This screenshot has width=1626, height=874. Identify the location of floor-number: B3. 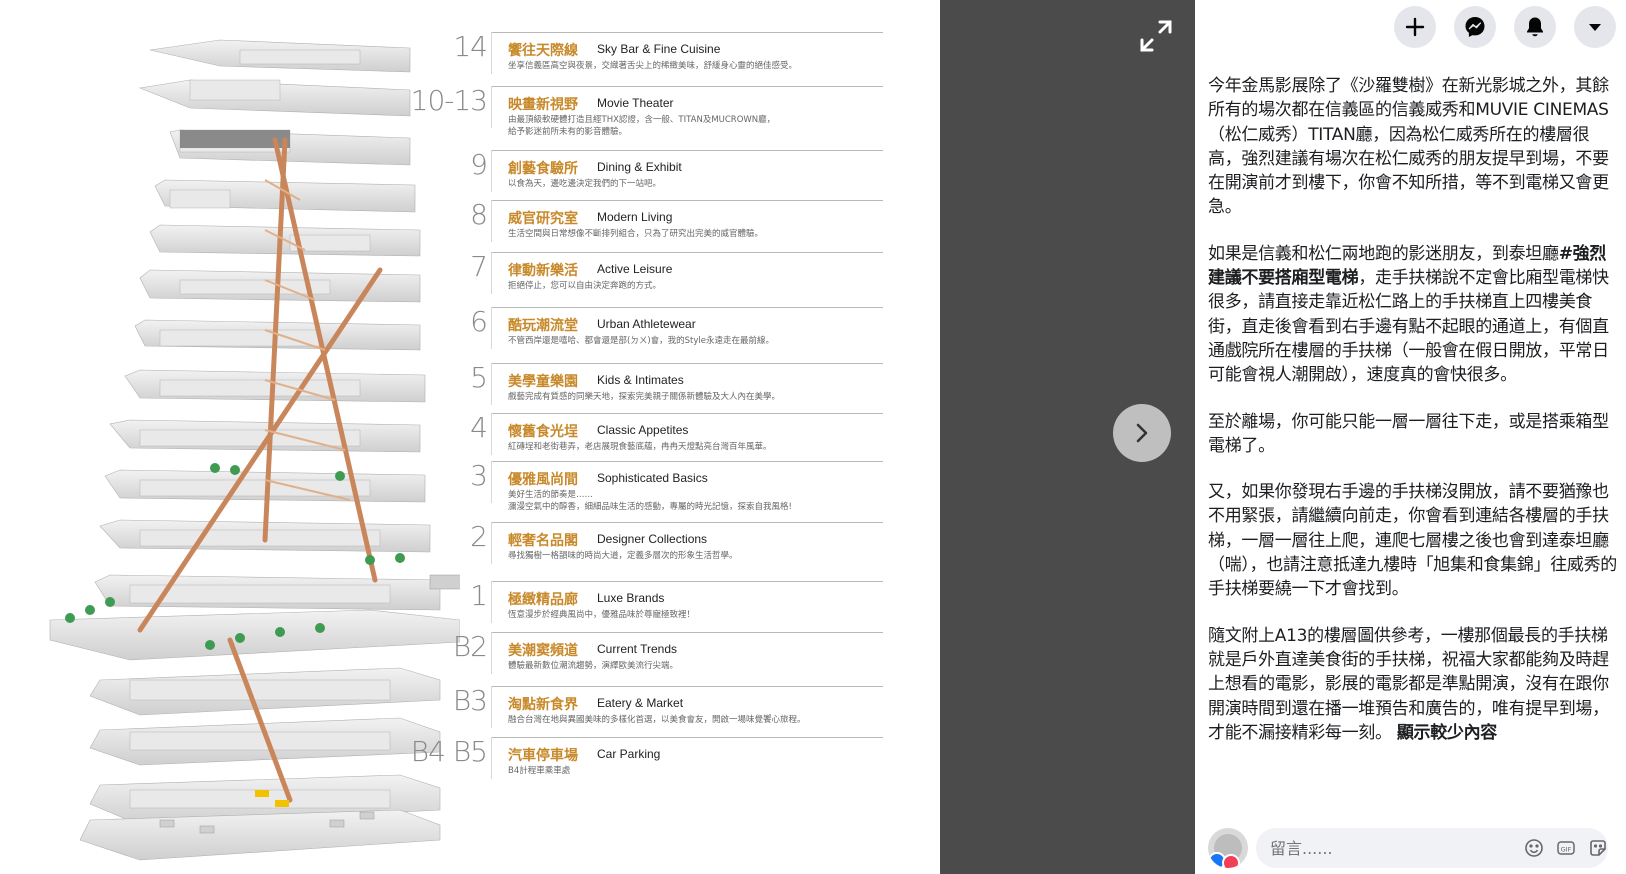
(470, 700).